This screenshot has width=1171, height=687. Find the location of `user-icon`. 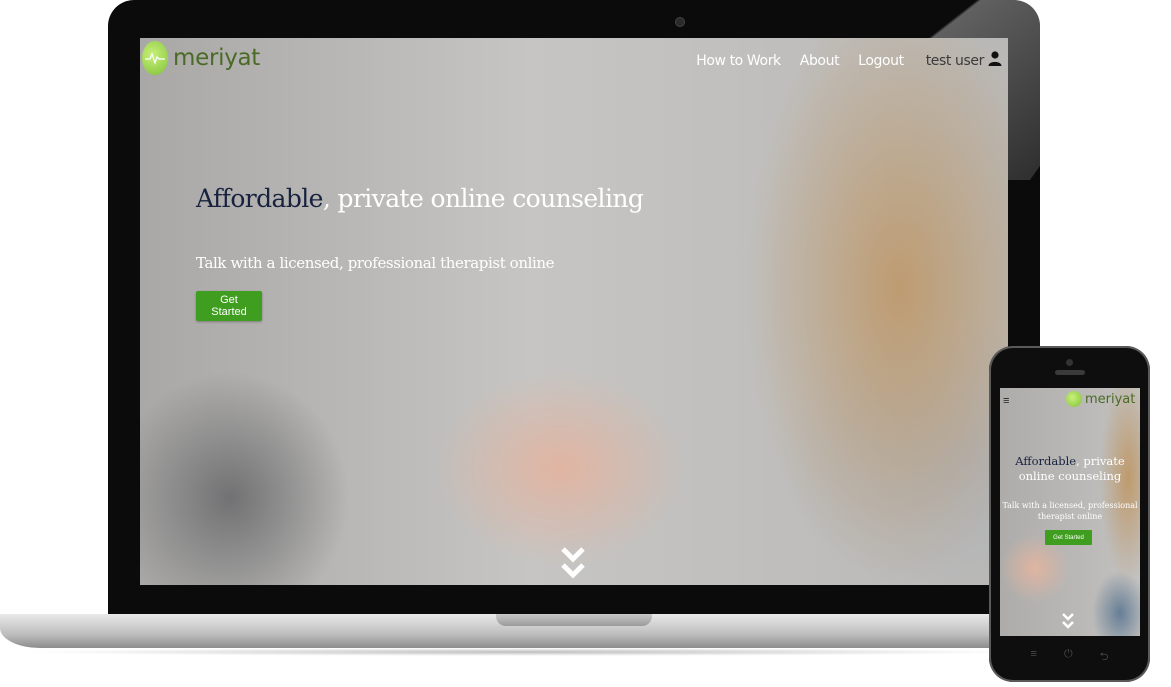

user-icon is located at coordinates (995, 60).